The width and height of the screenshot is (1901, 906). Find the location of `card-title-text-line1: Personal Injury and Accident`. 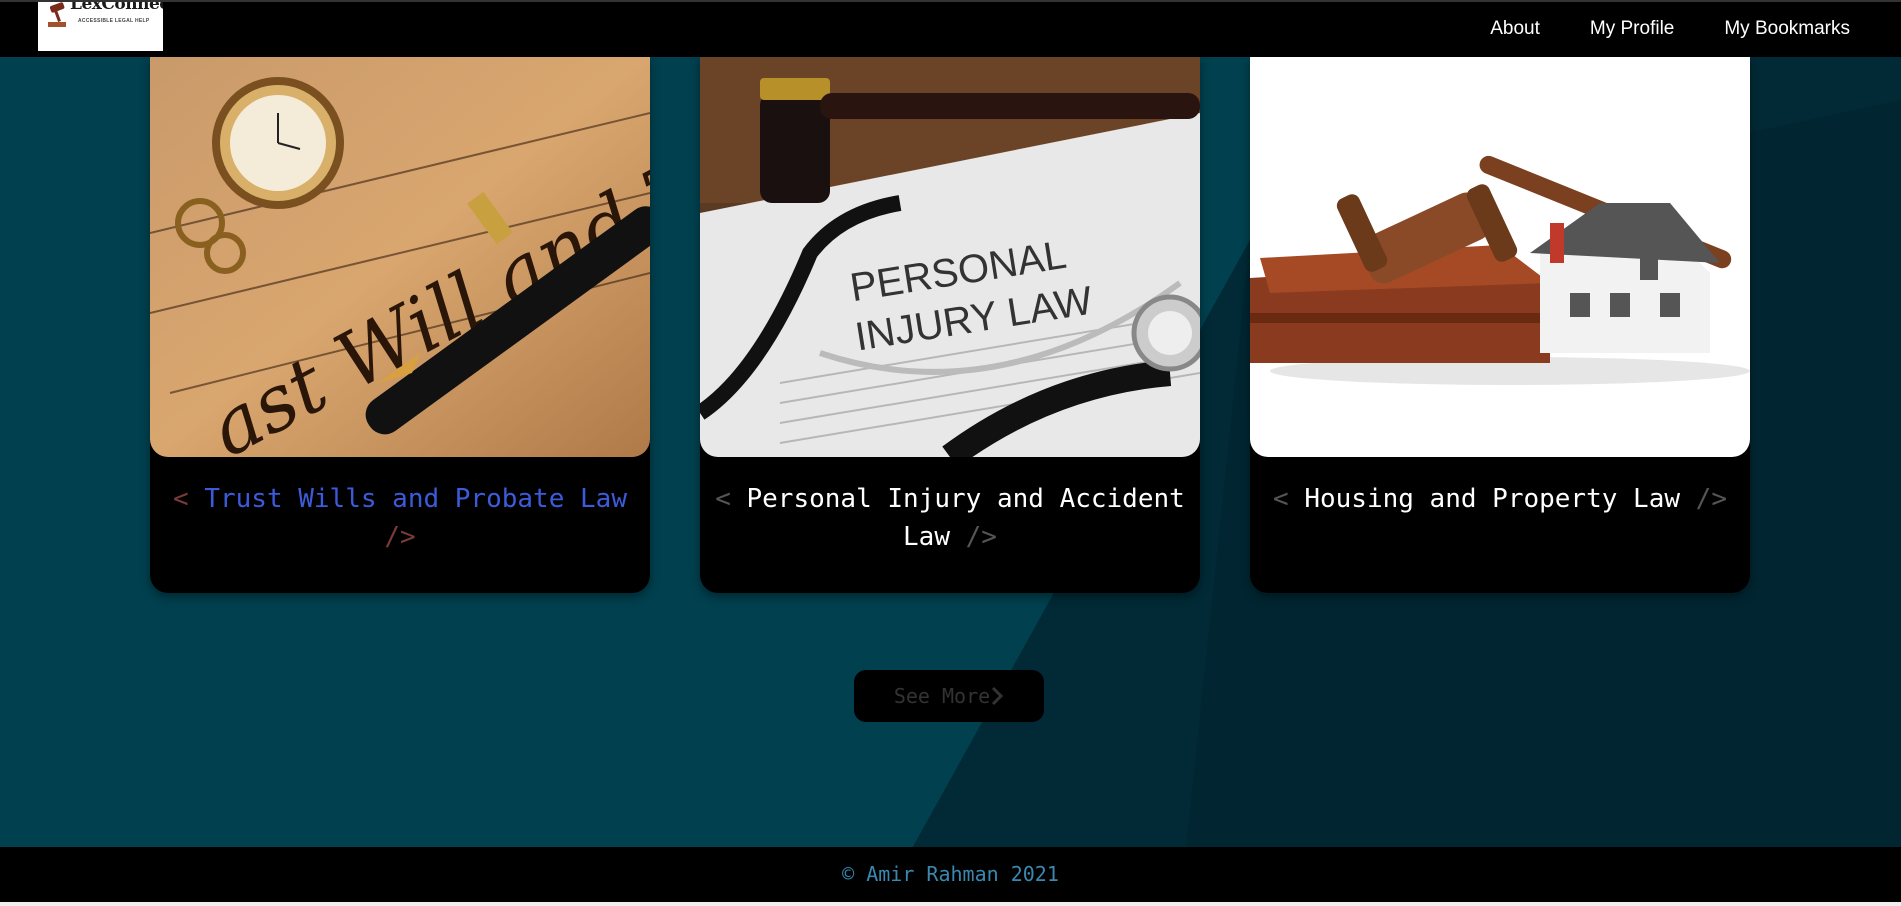

card-title-text-line1: Personal Injury and Accident is located at coordinates (965, 499).